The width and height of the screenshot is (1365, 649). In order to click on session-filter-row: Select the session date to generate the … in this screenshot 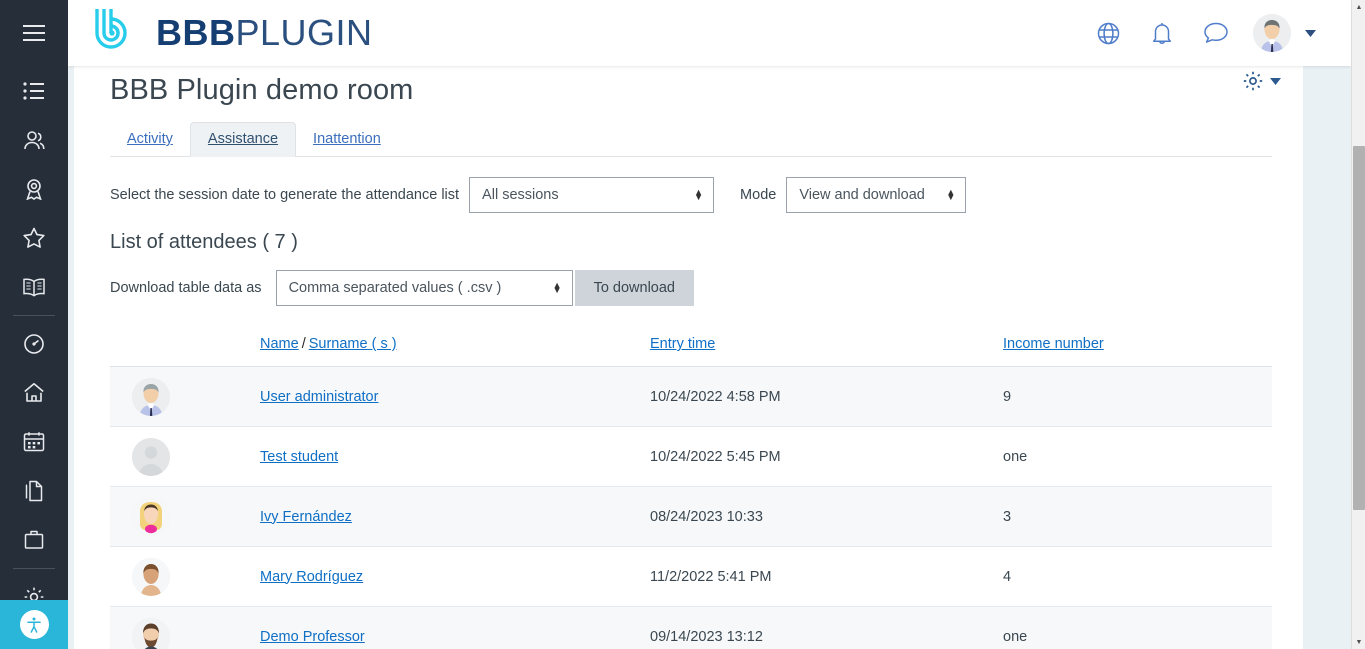, I will do `click(691, 195)`.